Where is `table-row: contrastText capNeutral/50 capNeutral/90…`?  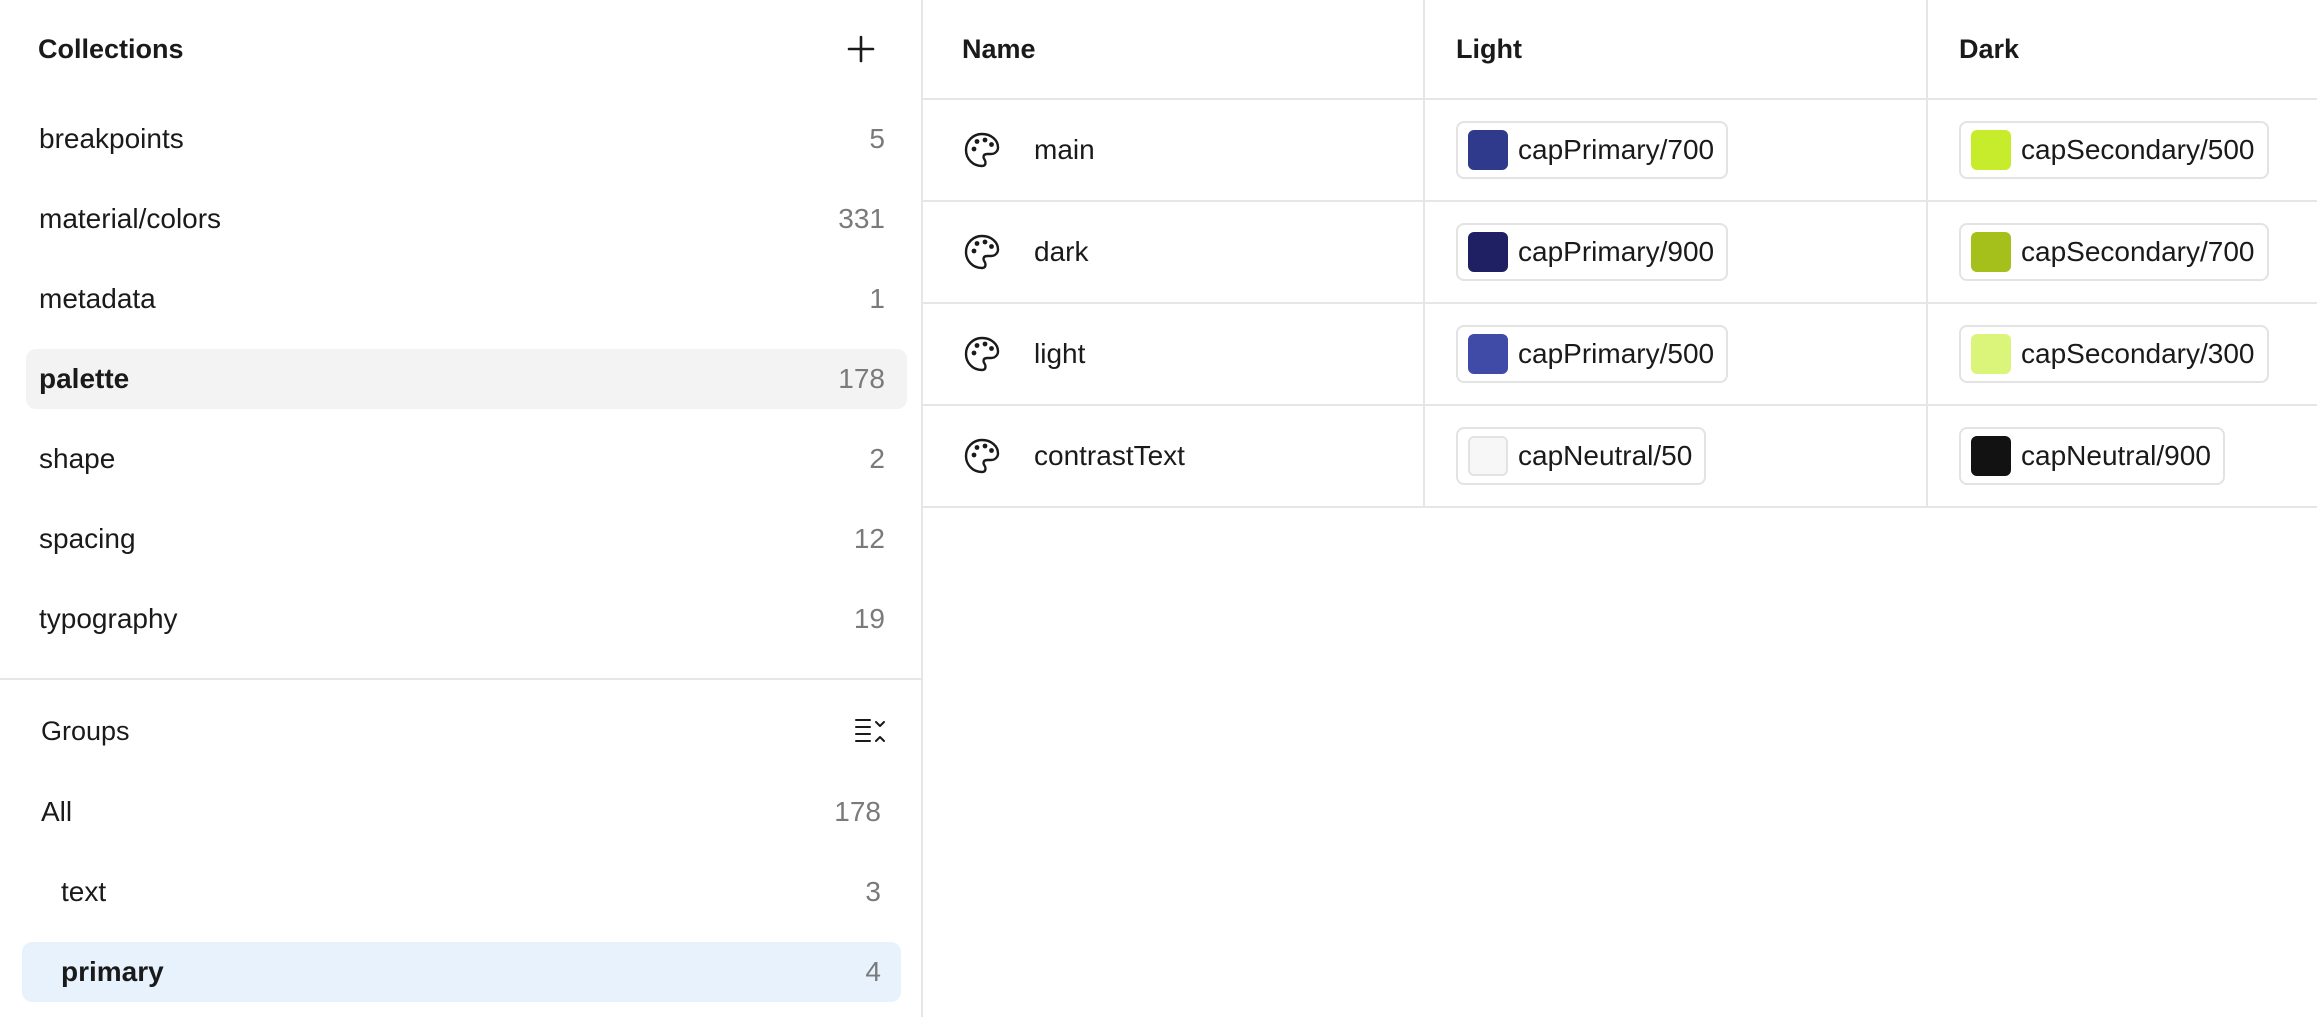 table-row: contrastText capNeutral/50 capNeutral/90… is located at coordinates (1620, 457).